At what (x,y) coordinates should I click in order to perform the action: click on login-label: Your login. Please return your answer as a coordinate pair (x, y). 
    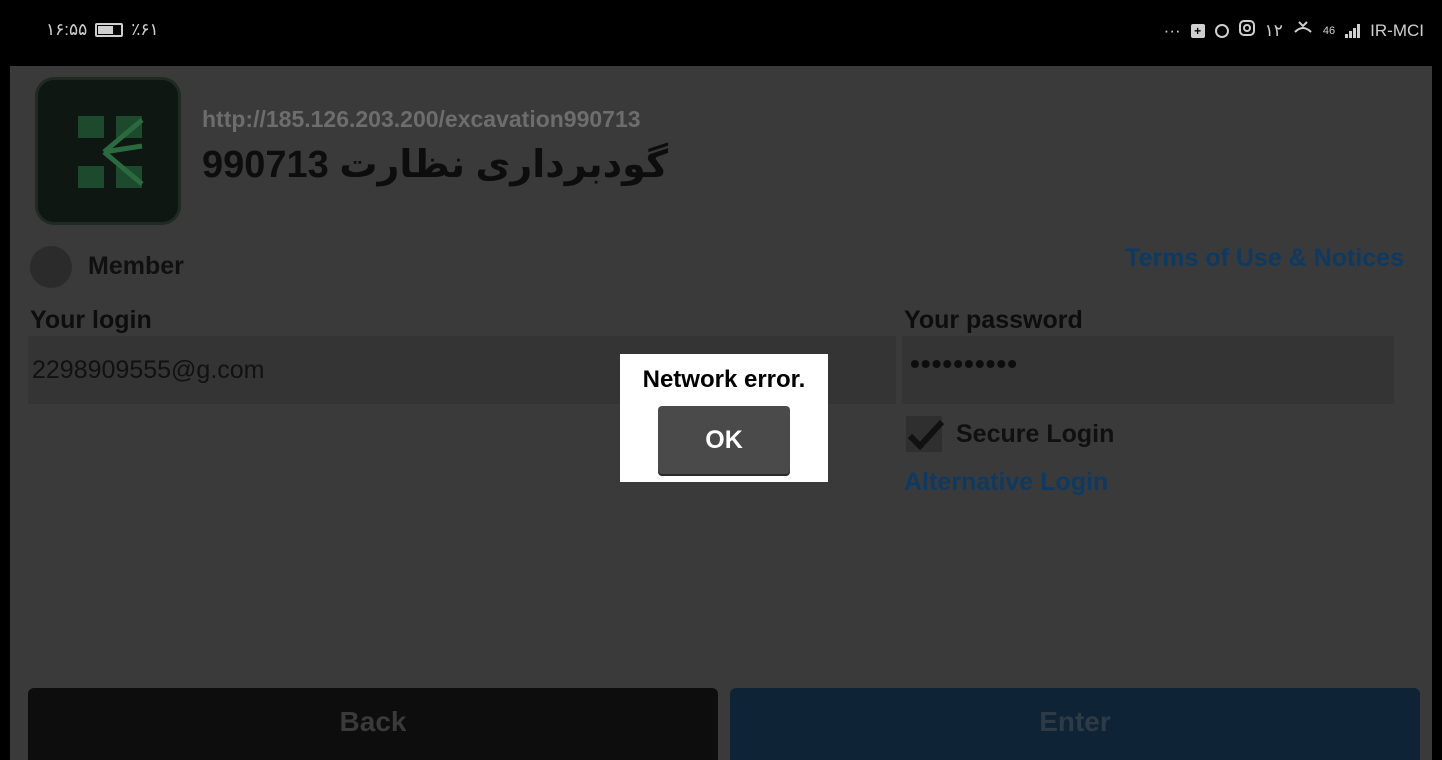
    Looking at the image, I should click on (91, 320).